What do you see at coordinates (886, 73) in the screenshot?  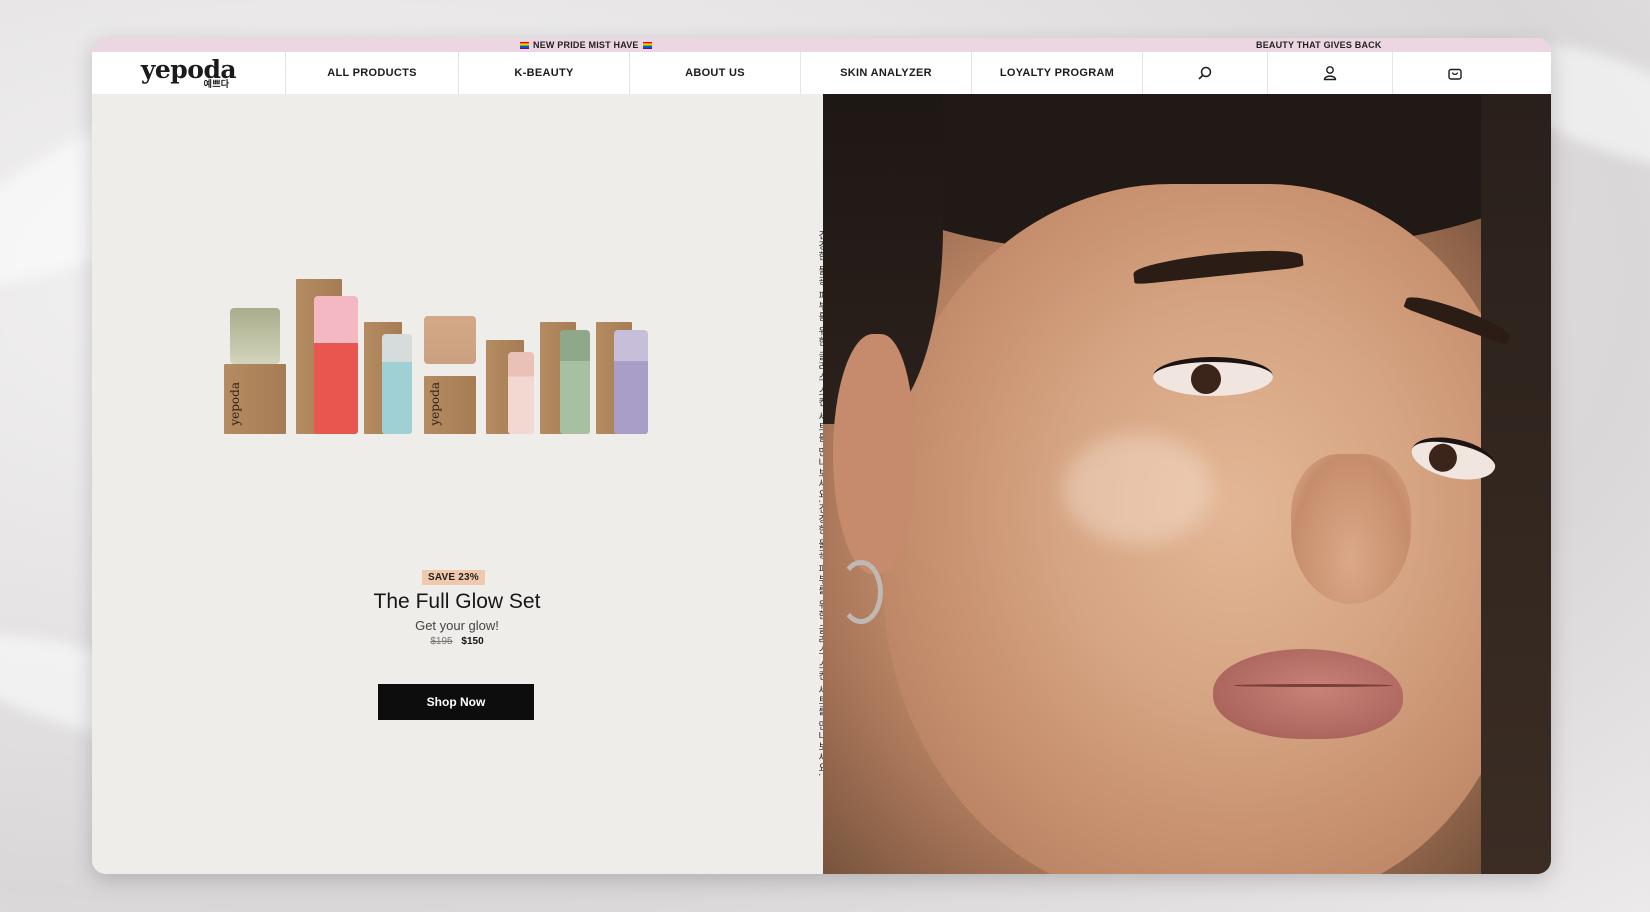 I see `nav-skin-analyzer: SKIN ANALYZER` at bounding box center [886, 73].